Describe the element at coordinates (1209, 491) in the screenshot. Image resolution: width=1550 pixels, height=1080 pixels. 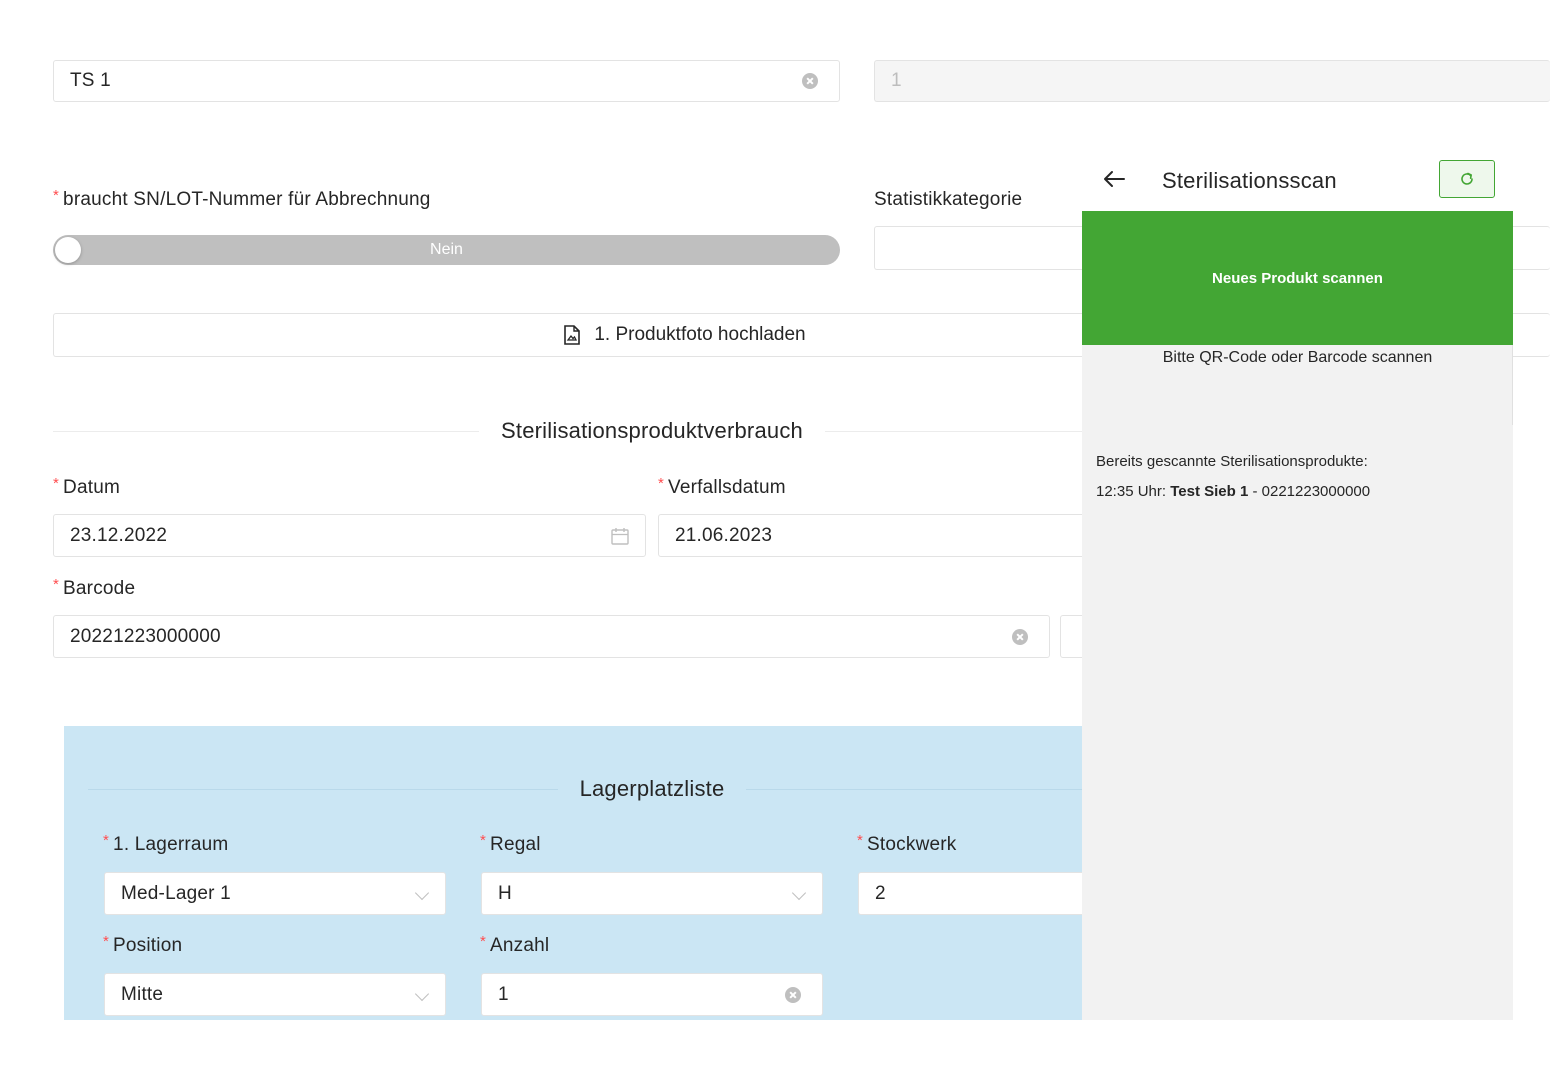
I see `history-product: Test Sieb 1` at that location.